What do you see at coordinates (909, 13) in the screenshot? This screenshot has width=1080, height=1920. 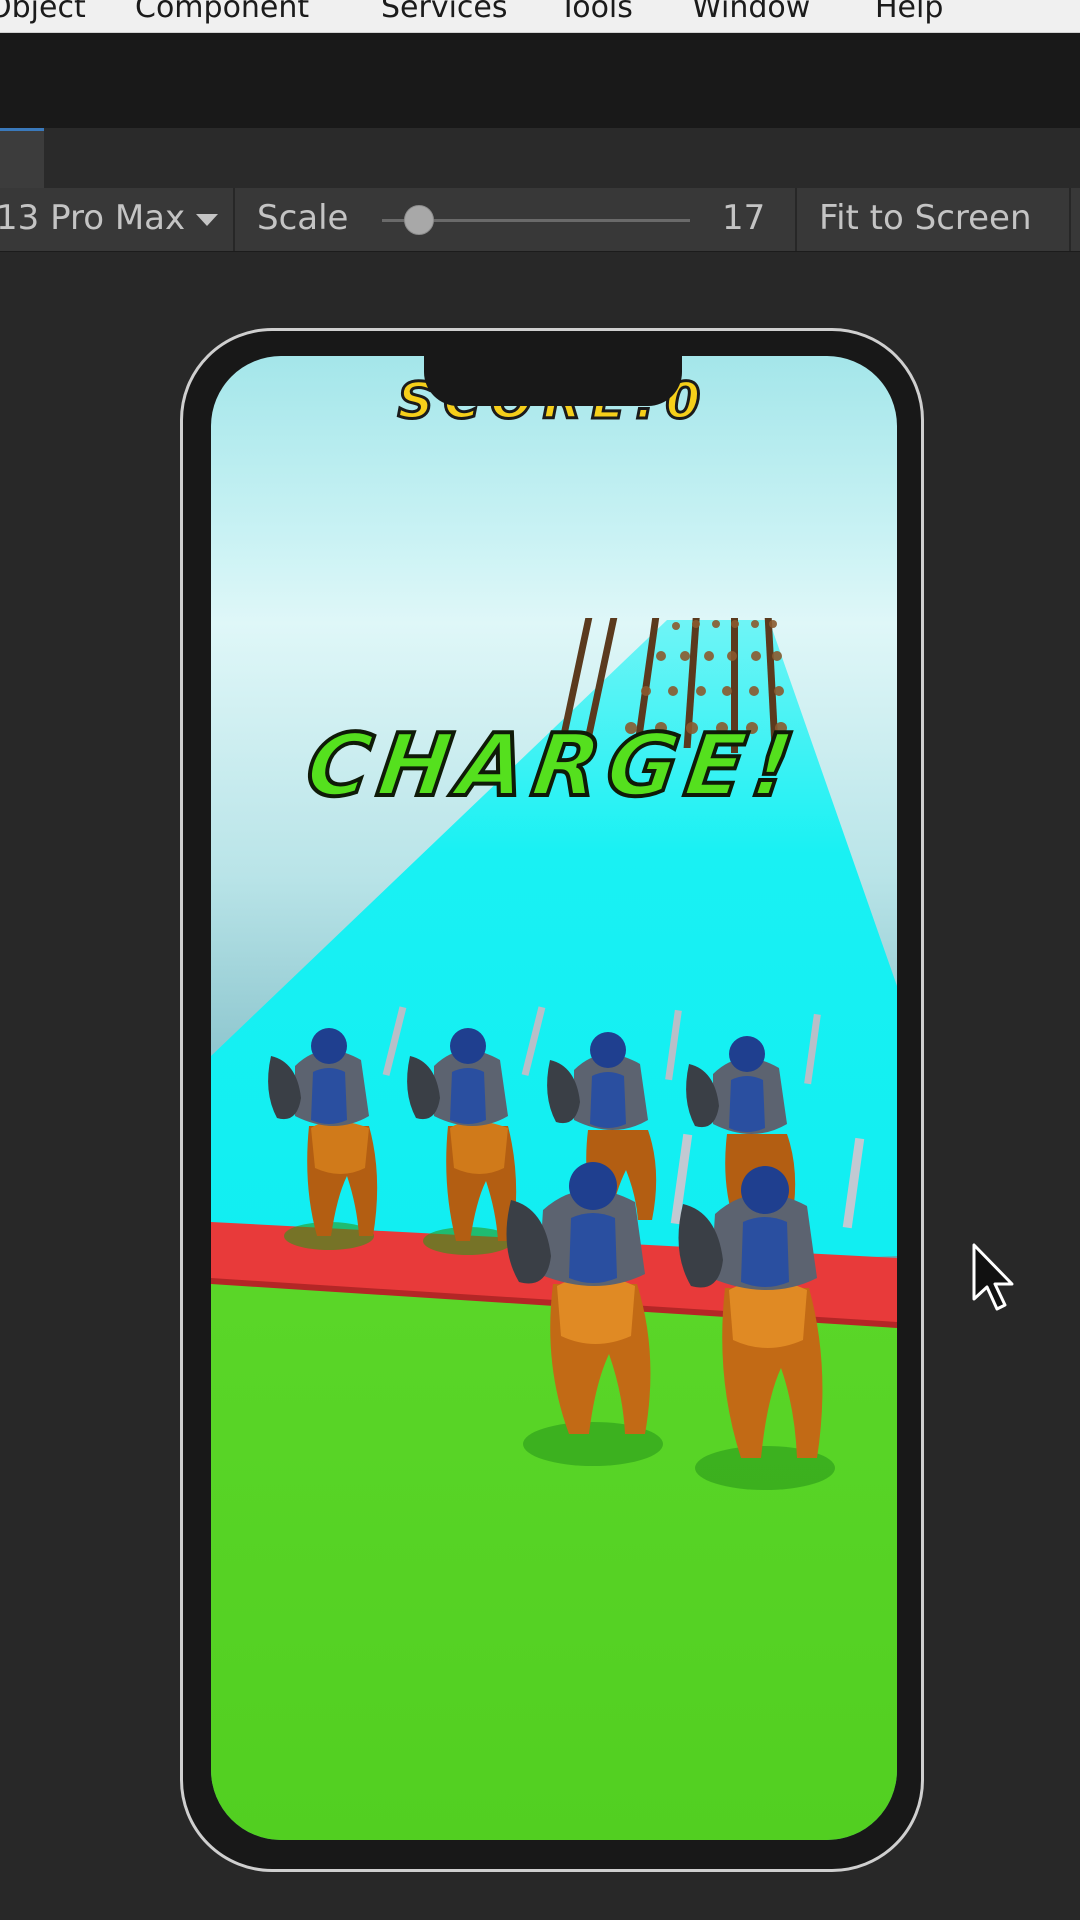 I see `menu-item-help: Help` at bounding box center [909, 13].